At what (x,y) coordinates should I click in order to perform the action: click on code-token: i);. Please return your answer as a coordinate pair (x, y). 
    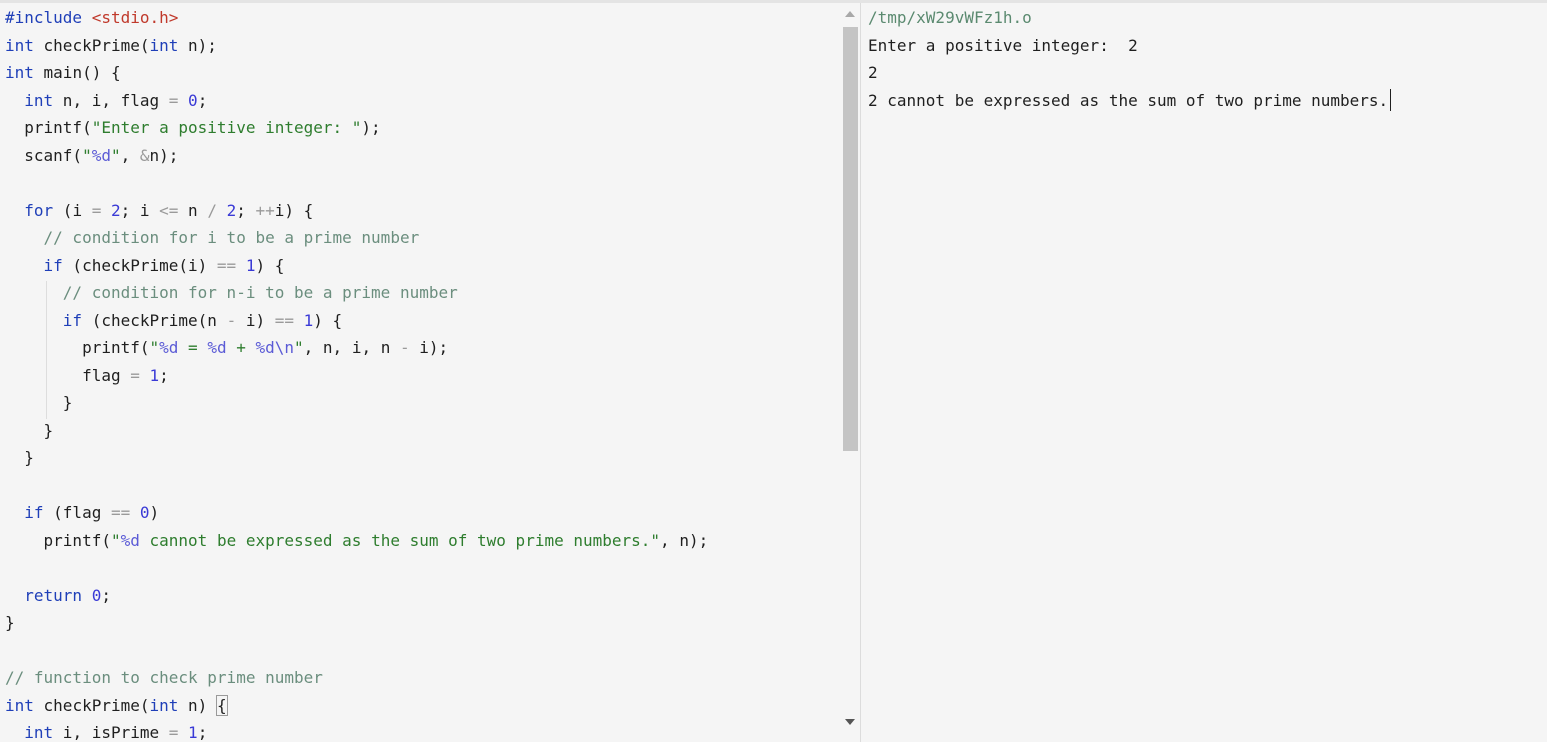
    Looking at the image, I should click on (429, 347).